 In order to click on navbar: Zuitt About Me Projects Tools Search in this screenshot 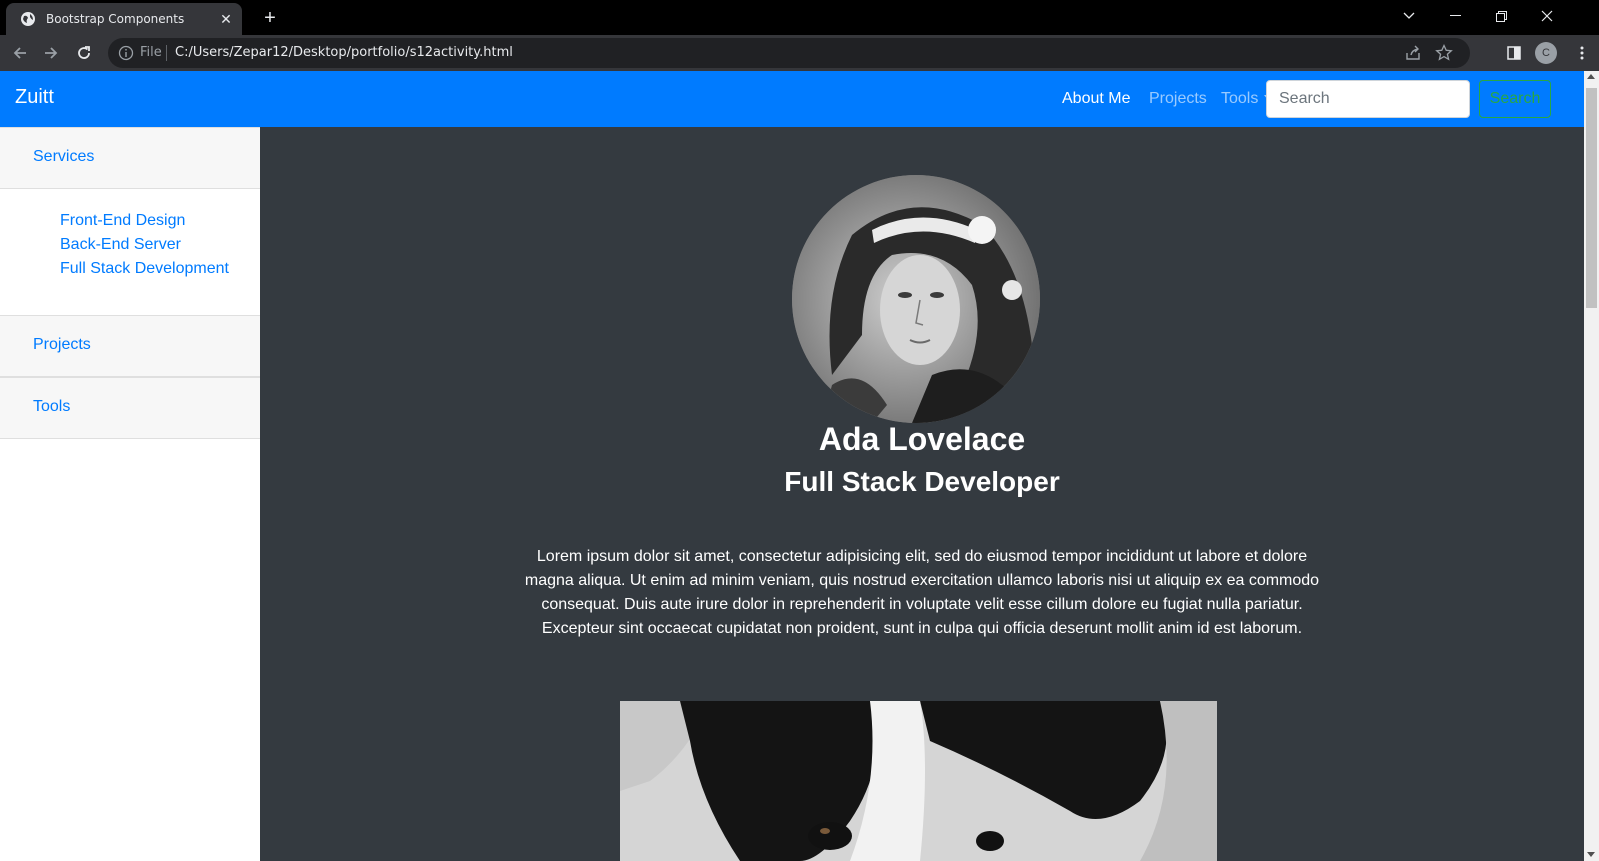, I will do `click(792, 99)`.